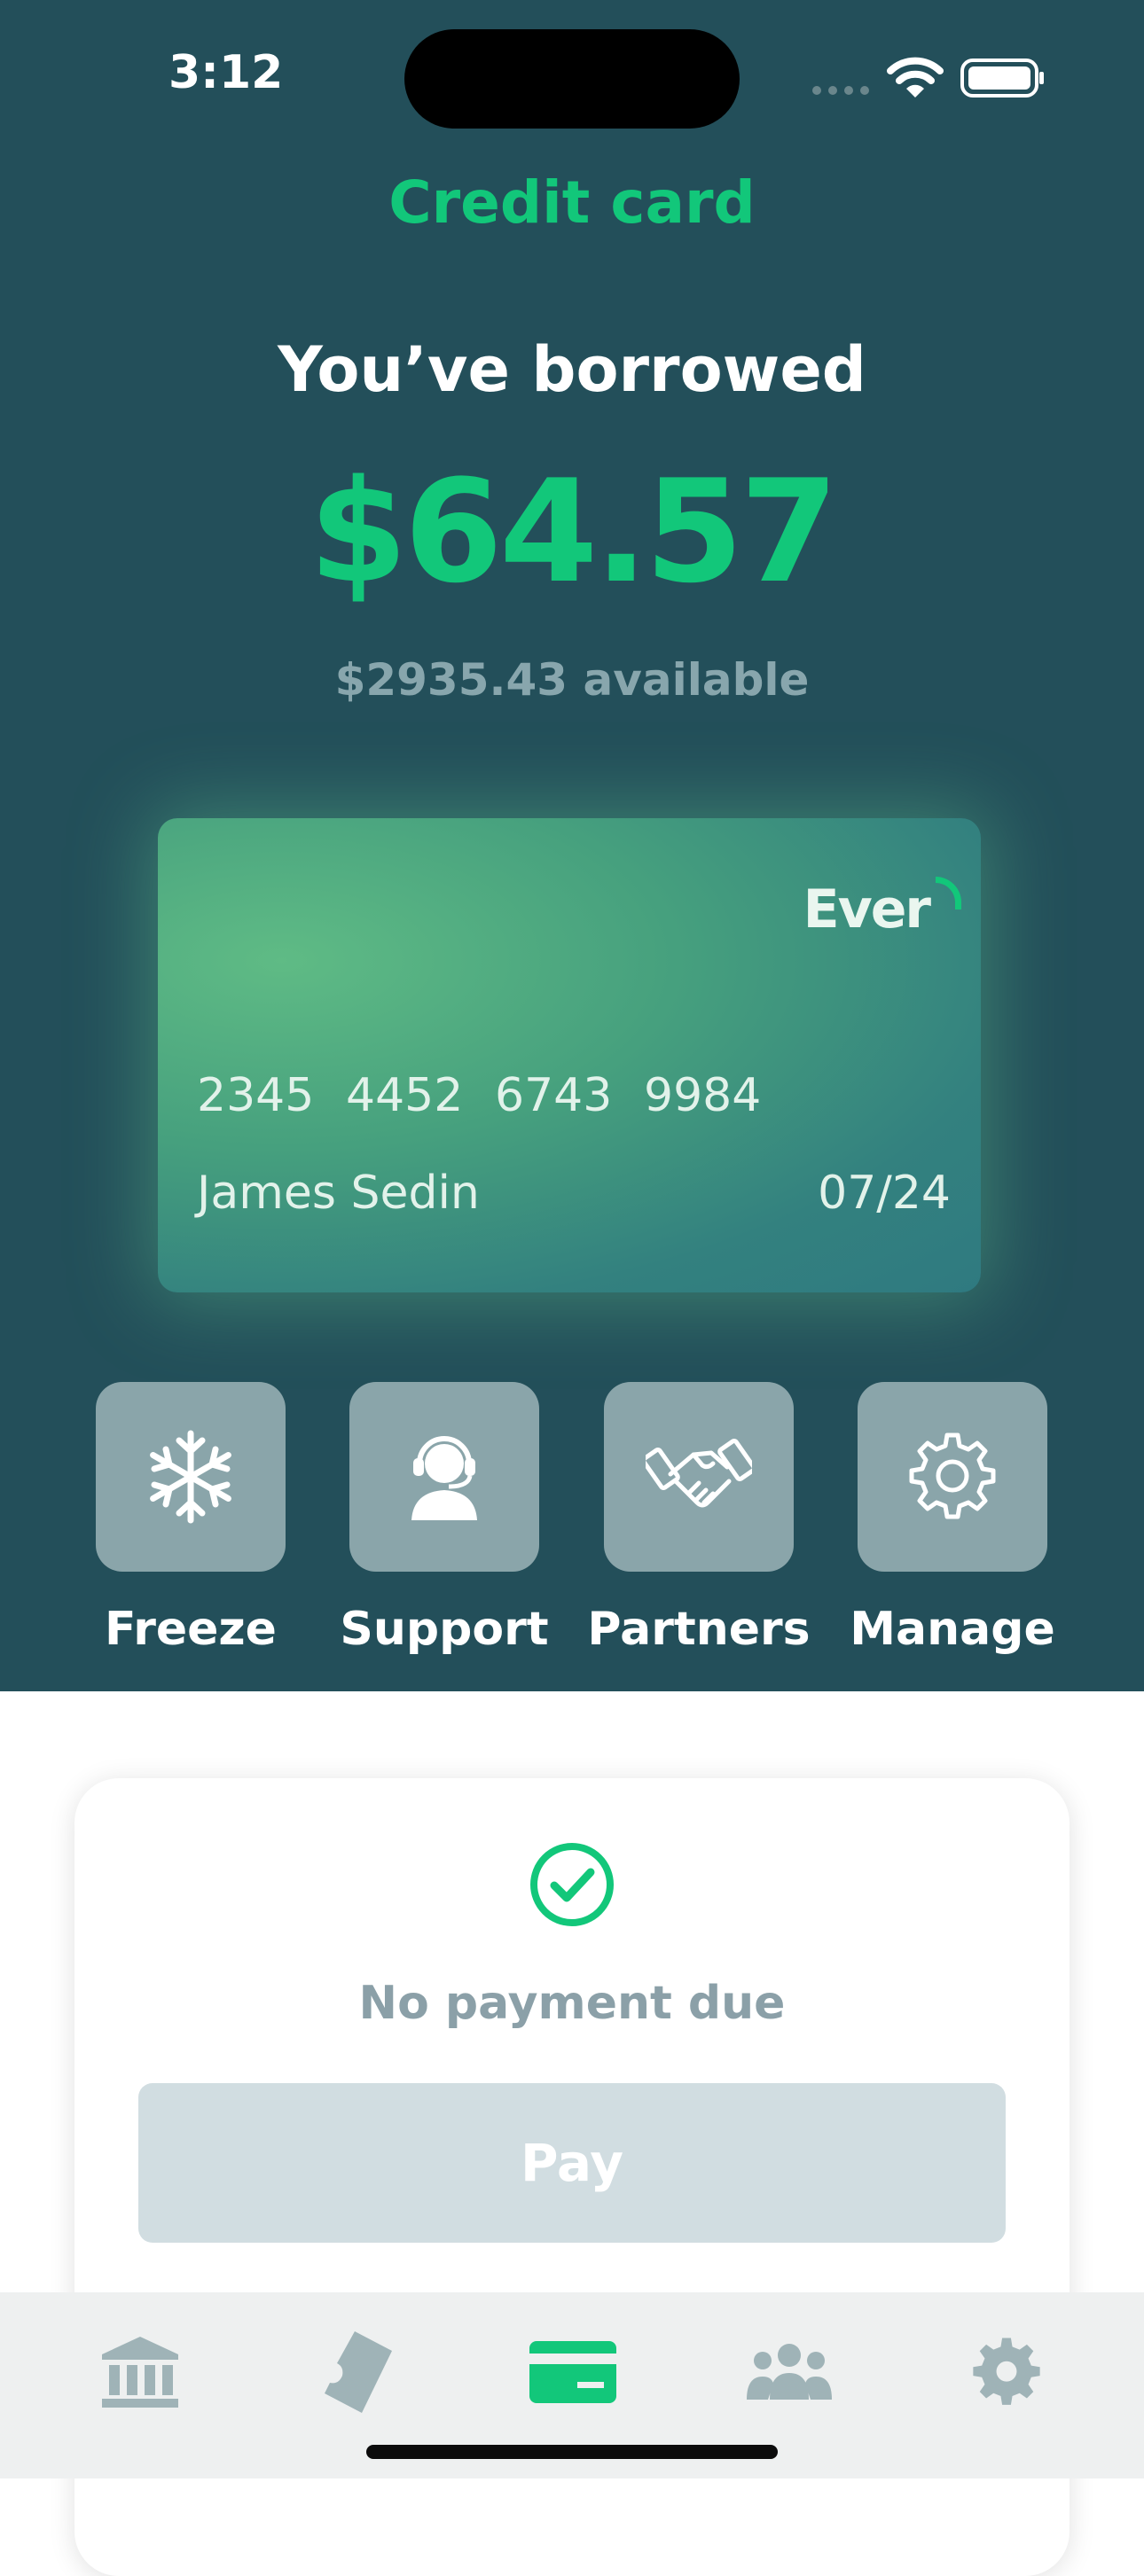 The height and width of the screenshot is (2576, 1144). I want to click on card-number-group: 4452, so click(405, 1095).